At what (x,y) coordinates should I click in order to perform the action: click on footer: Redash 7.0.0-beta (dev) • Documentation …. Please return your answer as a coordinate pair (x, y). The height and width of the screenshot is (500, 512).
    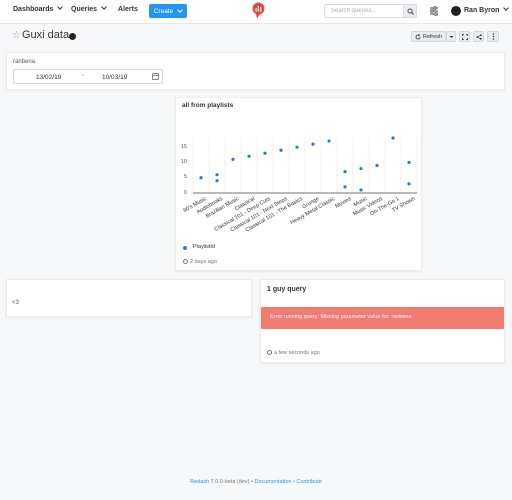
    Looking at the image, I should click on (256, 482).